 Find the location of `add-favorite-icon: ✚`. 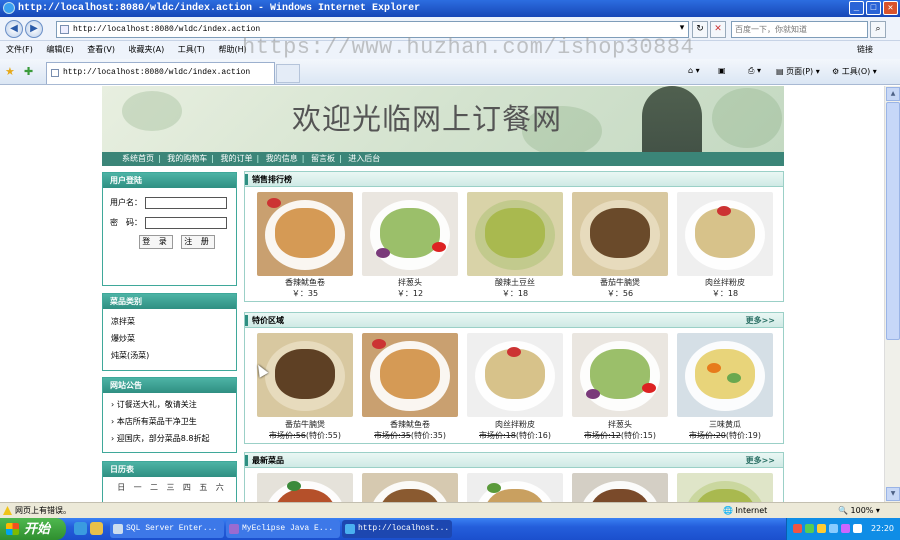

add-favorite-icon: ✚ is located at coordinates (28, 71).